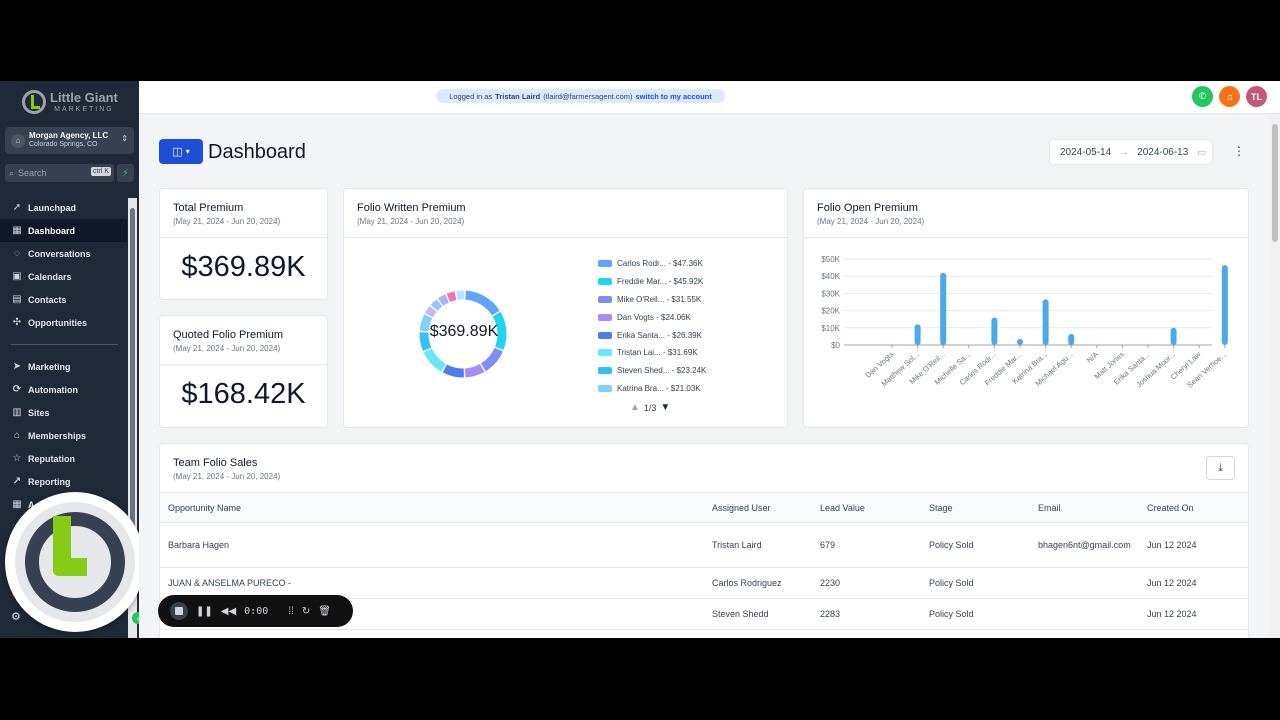  Describe the element at coordinates (181, 151) in the screenshot. I see `dashboard-switcher-button: ◫ ▾` at that location.